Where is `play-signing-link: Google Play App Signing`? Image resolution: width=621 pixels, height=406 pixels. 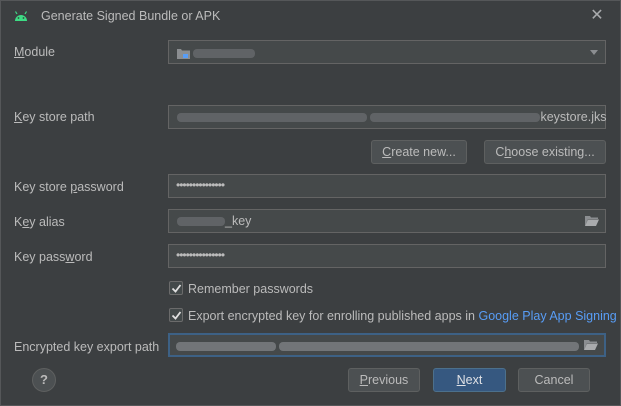
play-signing-link: Google Play App Signing is located at coordinates (547, 316).